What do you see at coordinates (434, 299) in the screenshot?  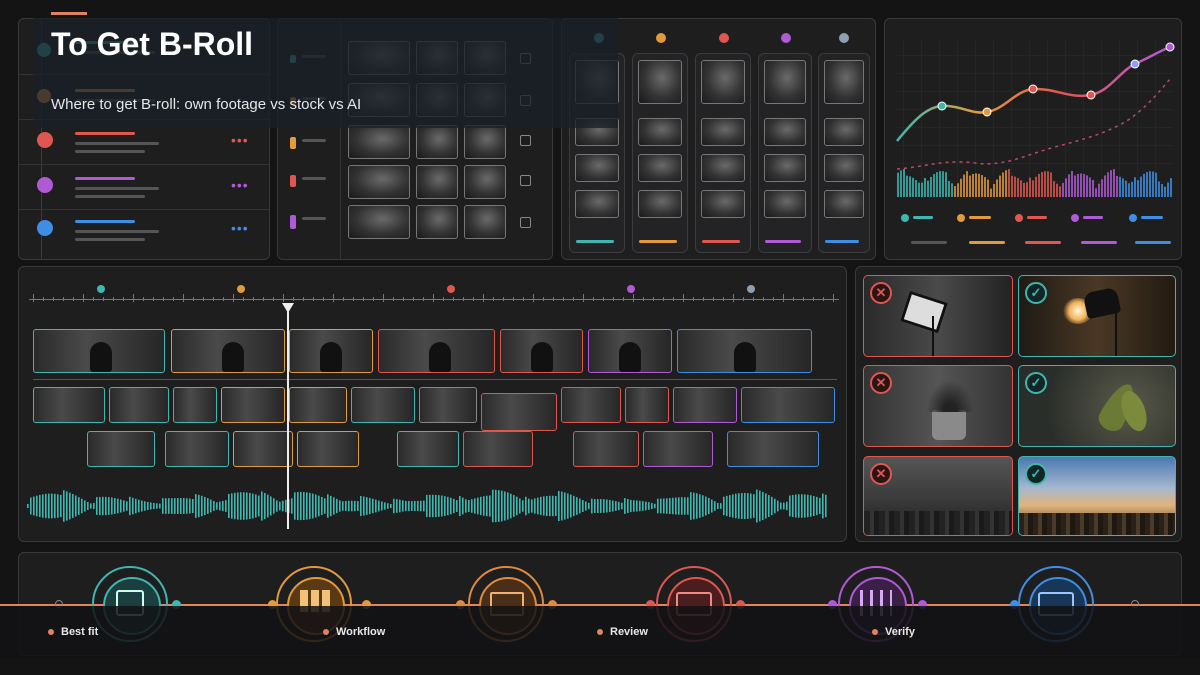 I see `timeline-ruler` at bounding box center [434, 299].